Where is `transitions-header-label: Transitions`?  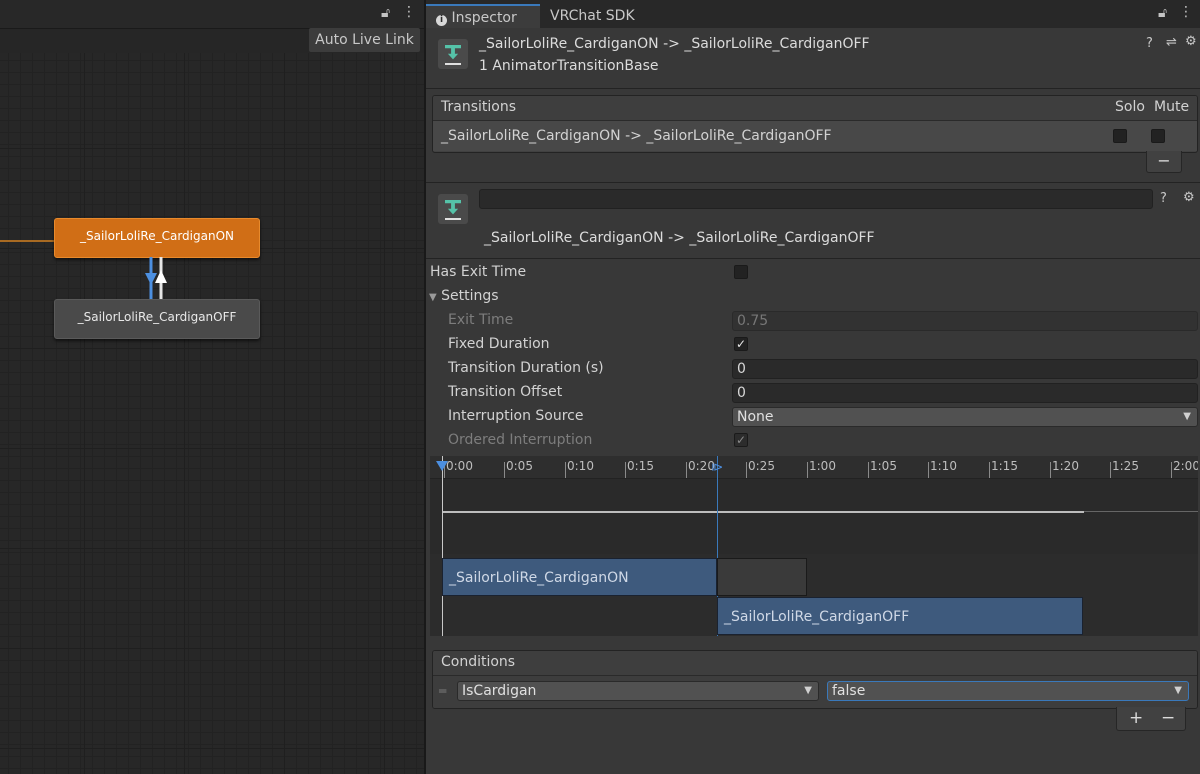
transitions-header-label: Transitions is located at coordinates (478, 107).